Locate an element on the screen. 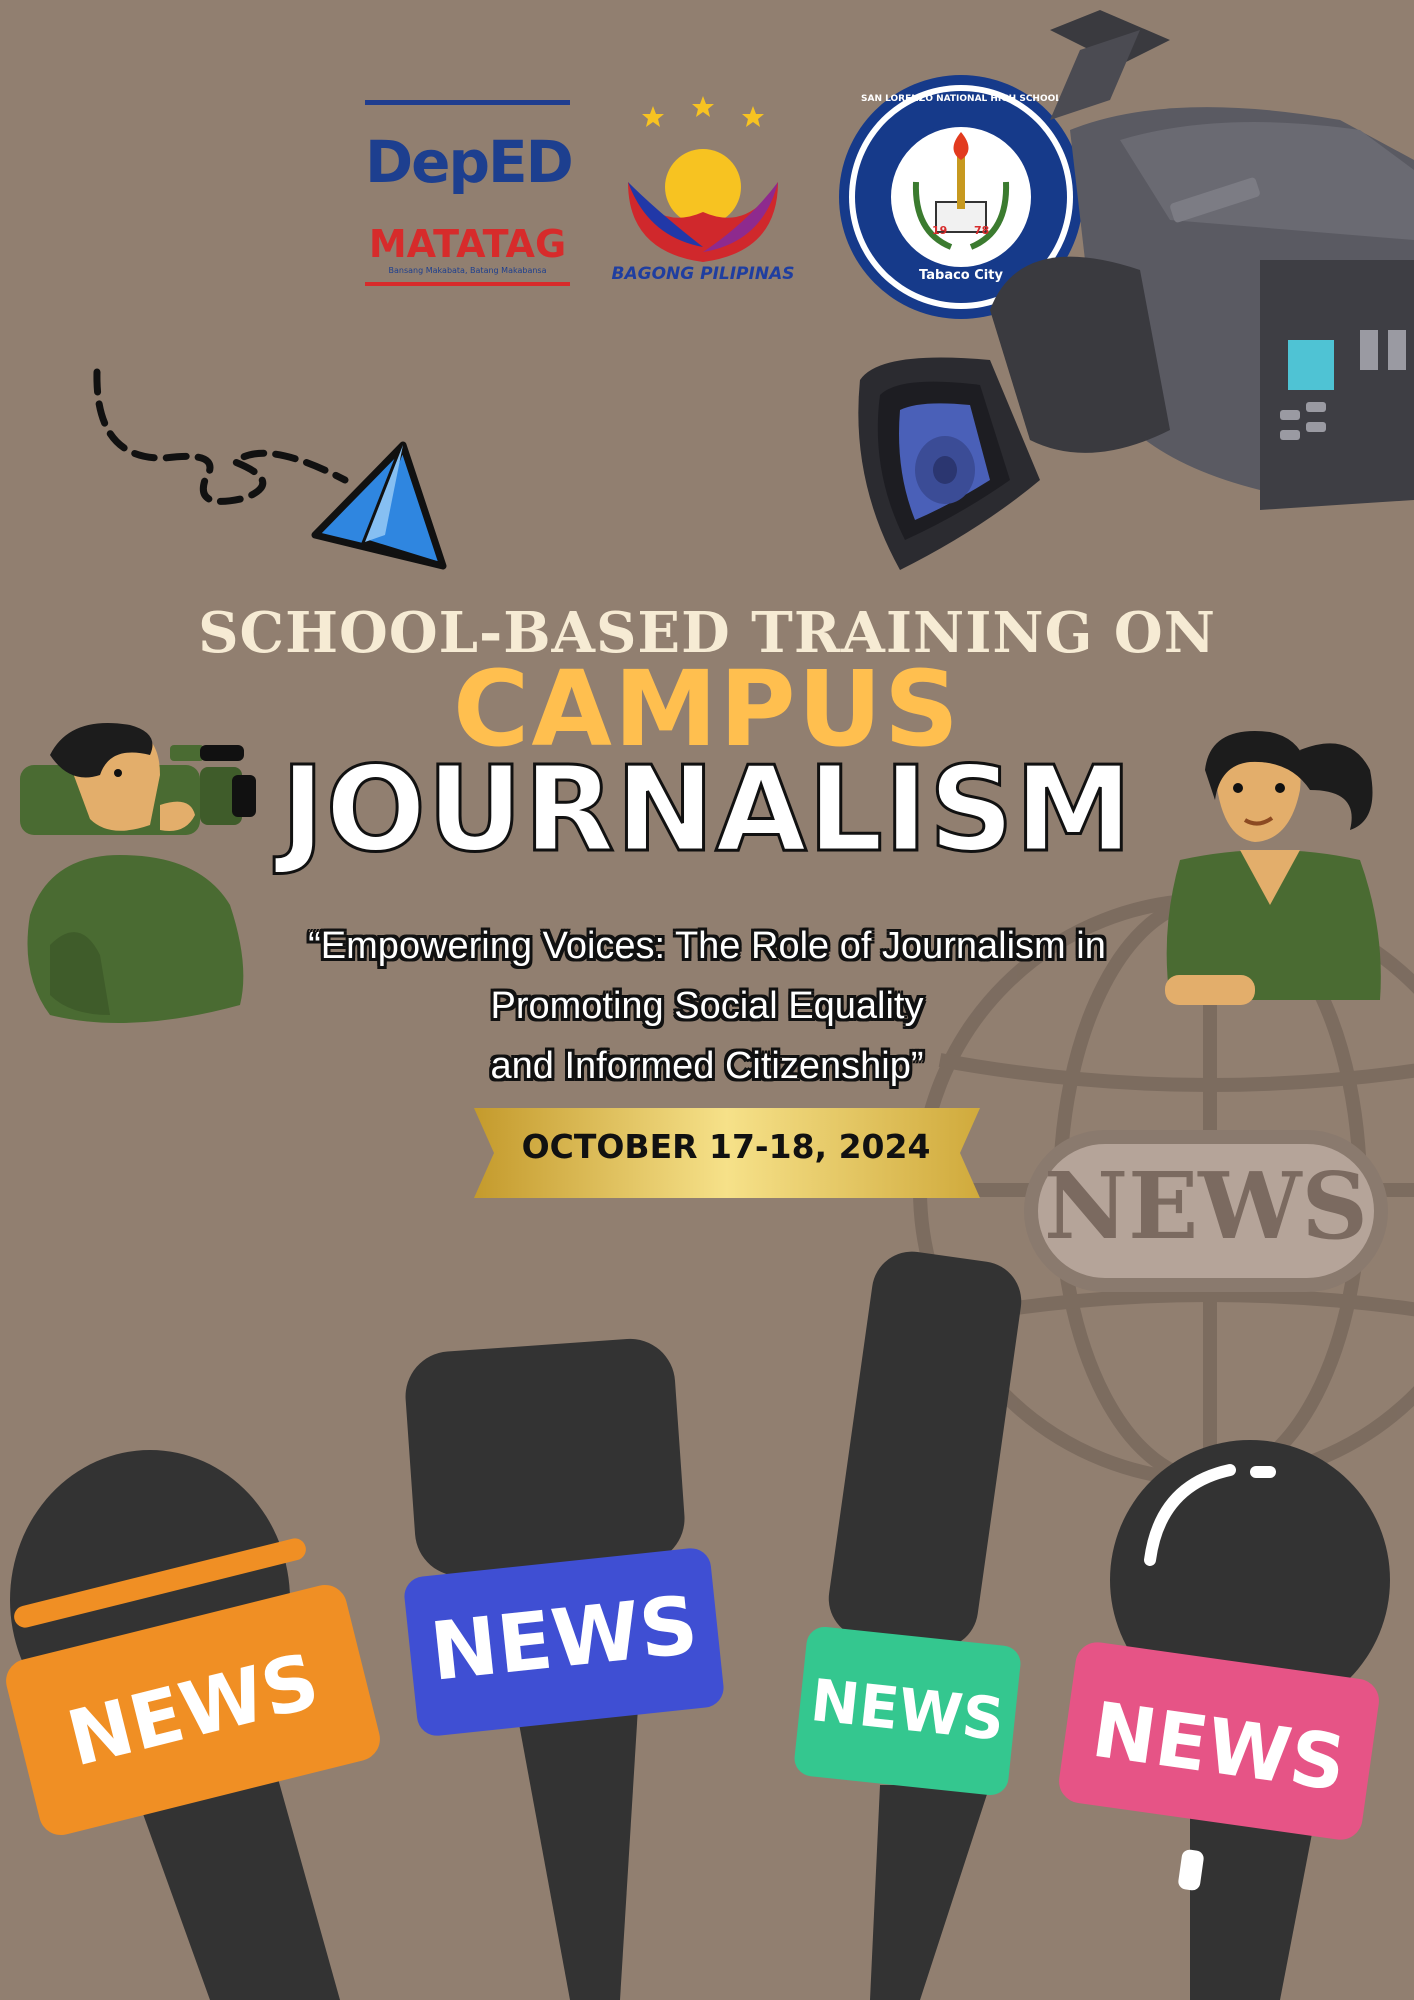 The width and height of the screenshot is (1414, 2000). theme-line-2: Promoting Social Equality is located at coordinates (707, 1006).